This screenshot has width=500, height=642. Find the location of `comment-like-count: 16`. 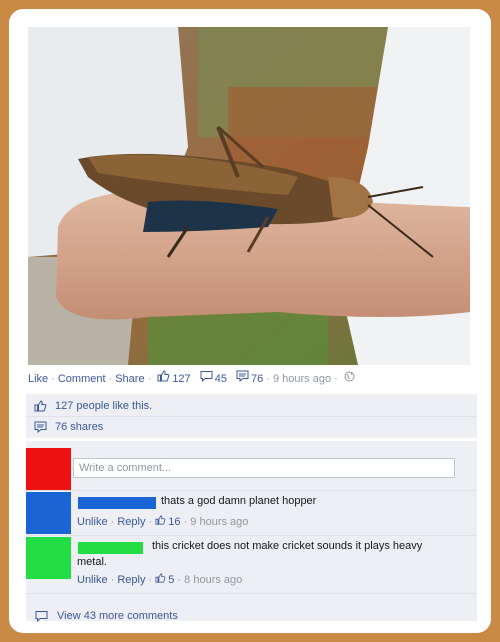

comment-like-count: 16 is located at coordinates (174, 522).